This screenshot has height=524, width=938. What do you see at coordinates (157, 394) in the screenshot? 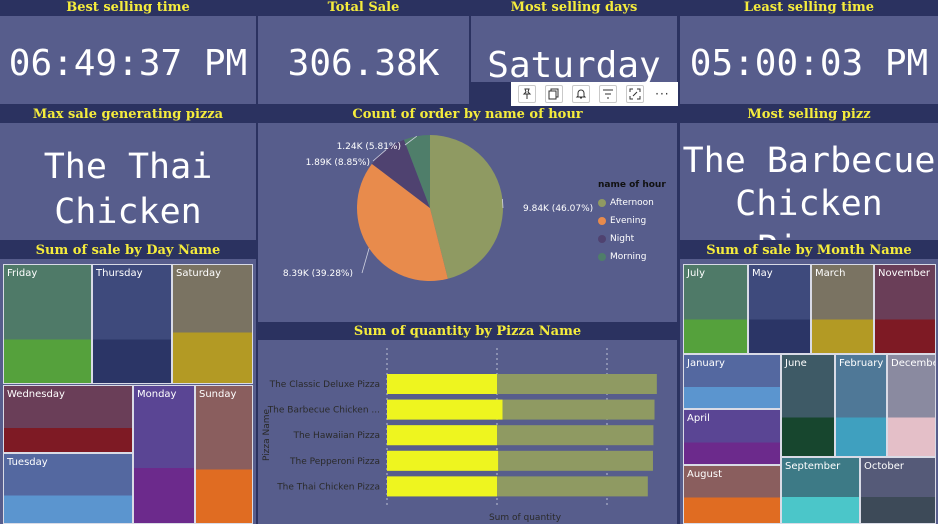
I see `day-tile-label: Monday` at bounding box center [157, 394].